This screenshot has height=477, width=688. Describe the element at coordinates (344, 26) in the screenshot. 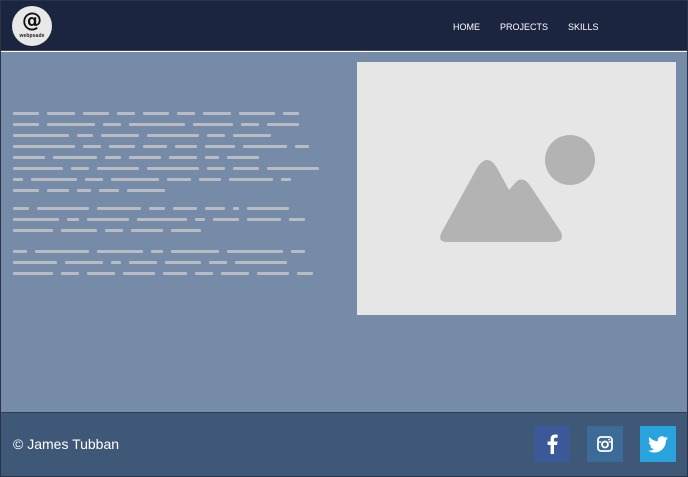

I see `site-header: @ webpsade HOME PROJECTS SKILLS` at that location.